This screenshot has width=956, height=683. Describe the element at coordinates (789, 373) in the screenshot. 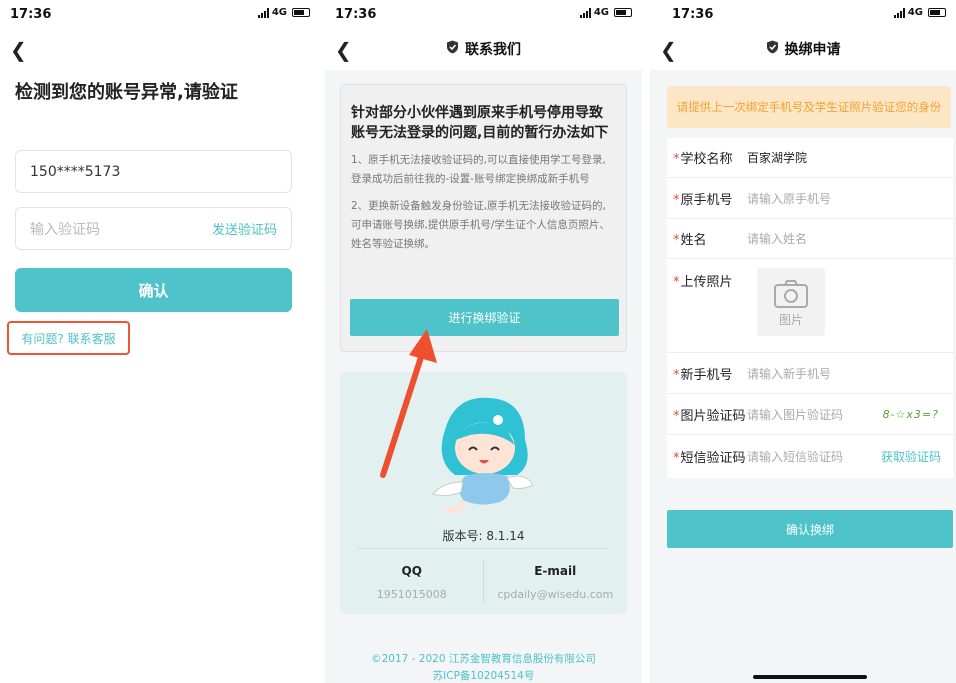

I see `new-phone-input: 请输入新手机号` at that location.